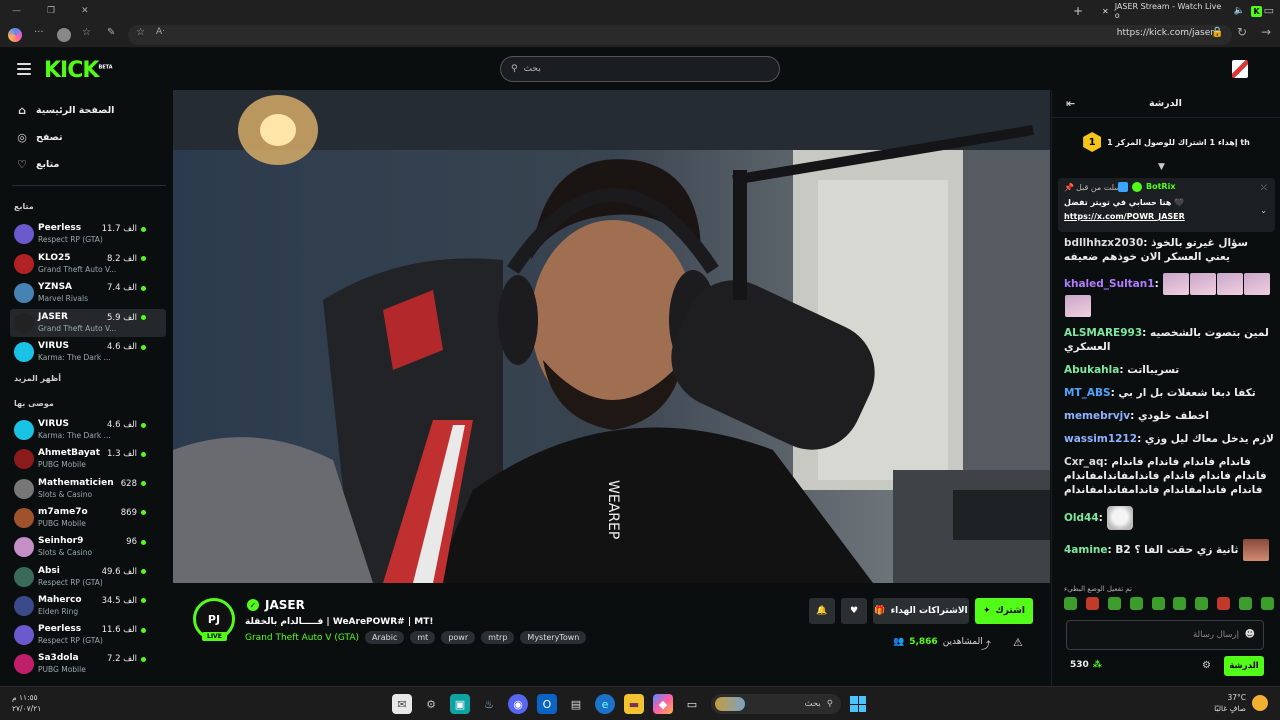 The height and width of the screenshot is (720, 1280). Describe the element at coordinates (88, 606) in the screenshot. I see `sidebar-channel: Maherco Elden Ring 34.5 الف` at that location.